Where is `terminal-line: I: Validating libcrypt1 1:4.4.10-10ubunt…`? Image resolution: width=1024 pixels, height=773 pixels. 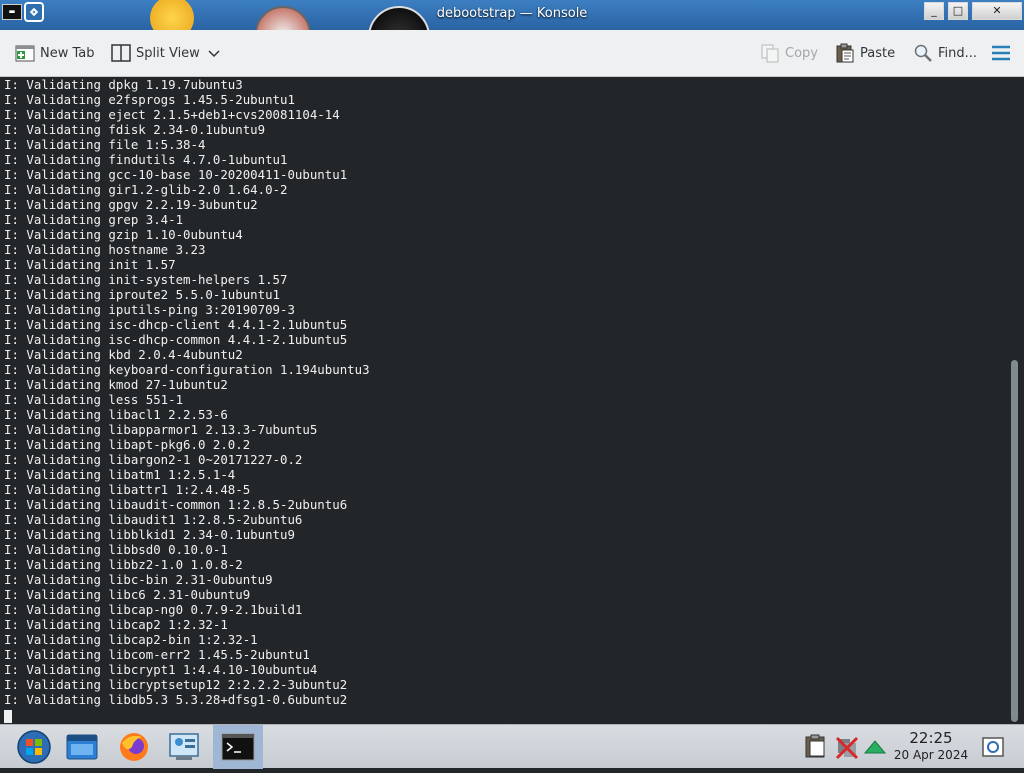 terminal-line: I: Validating libcrypt1 1:4.4.10-10ubunt… is located at coordinates (161, 669).